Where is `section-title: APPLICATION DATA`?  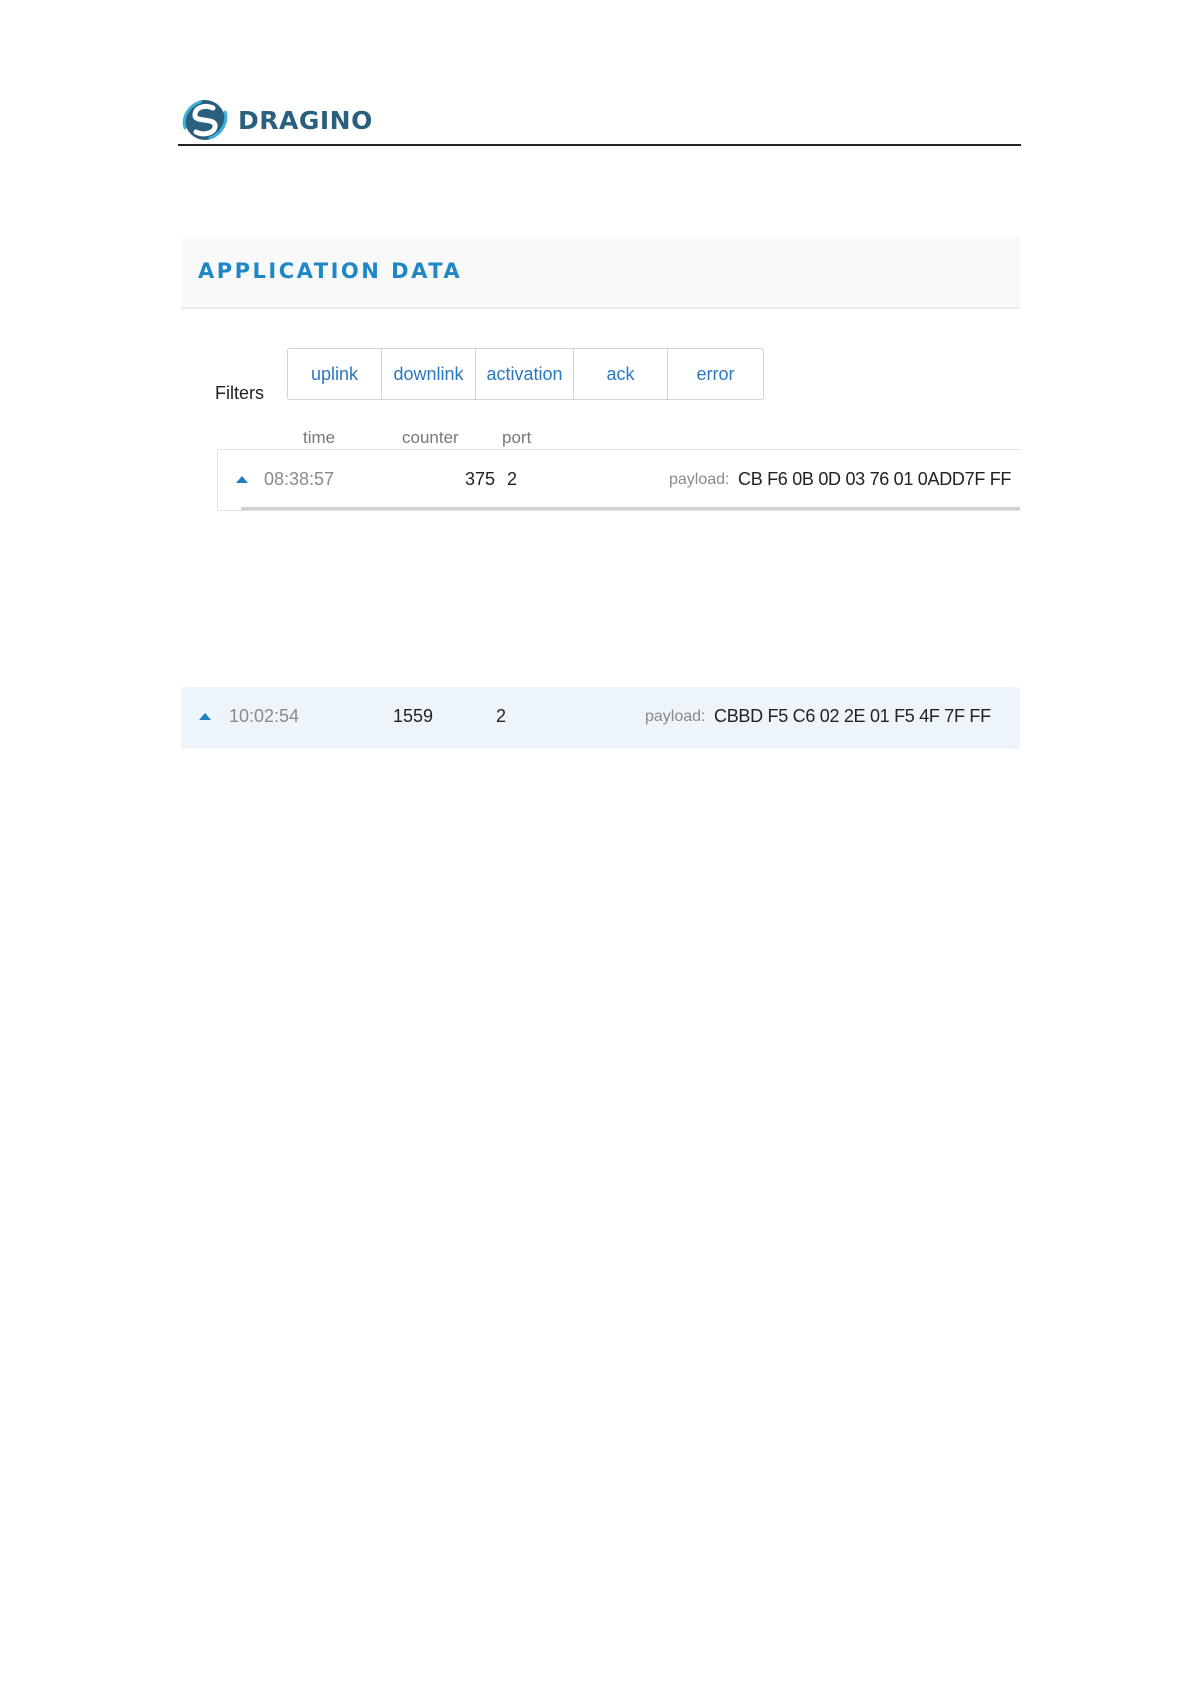 section-title: APPLICATION DATA is located at coordinates (330, 271).